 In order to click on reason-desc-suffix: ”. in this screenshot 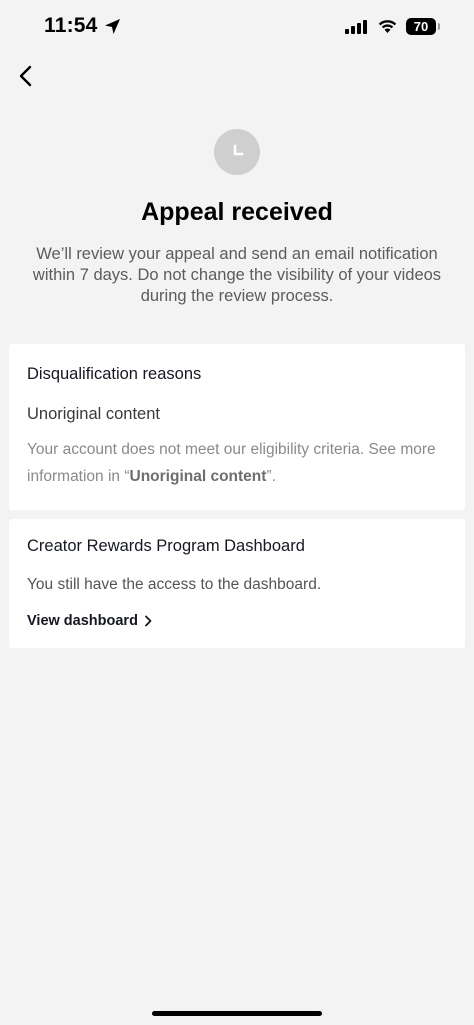, I will do `click(271, 476)`.